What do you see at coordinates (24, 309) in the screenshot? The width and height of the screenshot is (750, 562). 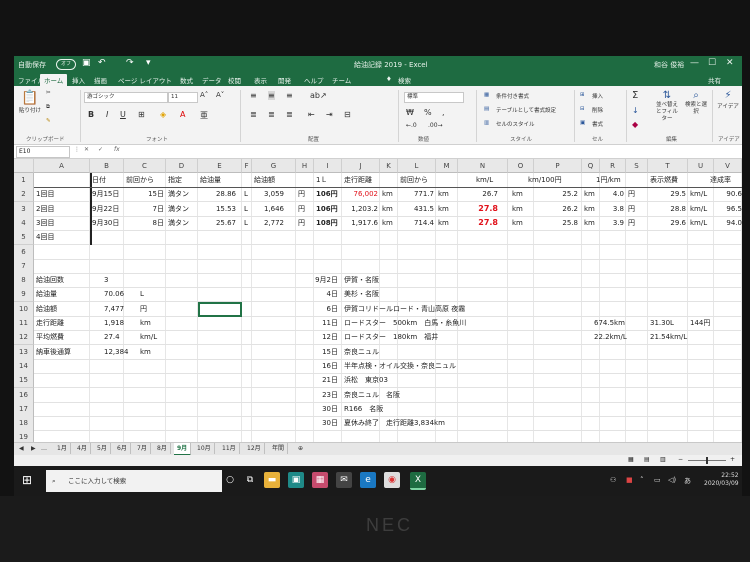 I see `row-header: 10` at bounding box center [24, 309].